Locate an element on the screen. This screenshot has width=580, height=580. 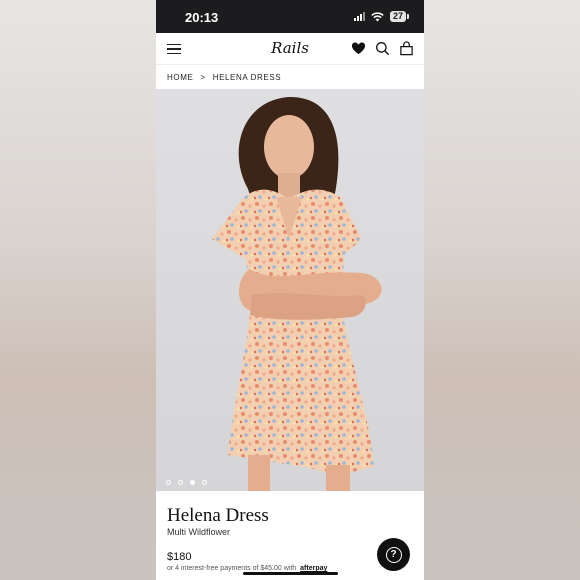
question-icon: ? is located at coordinates (393, 554).